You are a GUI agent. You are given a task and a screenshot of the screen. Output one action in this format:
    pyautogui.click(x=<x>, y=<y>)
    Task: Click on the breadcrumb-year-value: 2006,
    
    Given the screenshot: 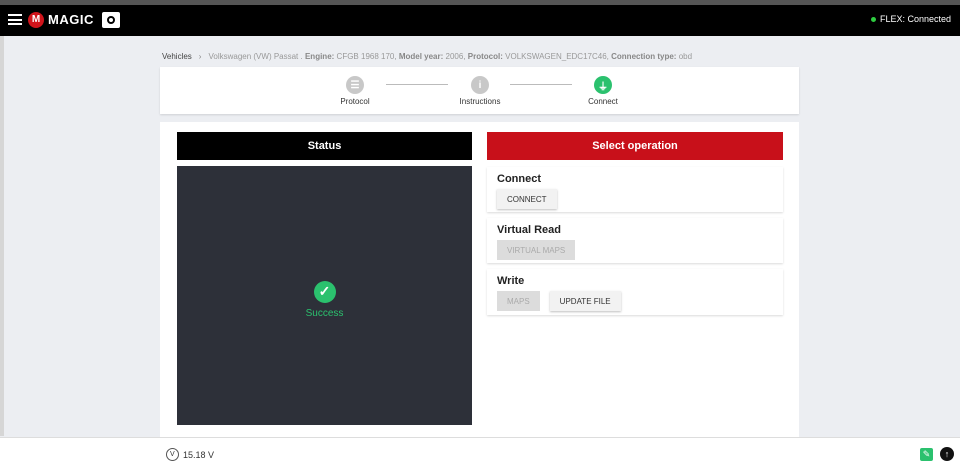 What is the action you would take?
    pyautogui.click(x=455, y=56)
    